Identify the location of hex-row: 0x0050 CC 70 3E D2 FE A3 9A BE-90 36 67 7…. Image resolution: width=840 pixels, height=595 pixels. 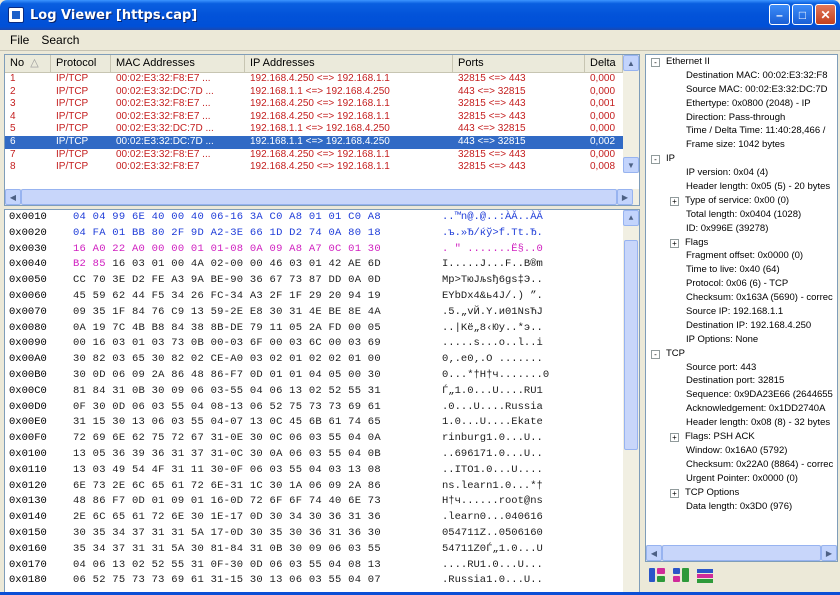
(322, 281).